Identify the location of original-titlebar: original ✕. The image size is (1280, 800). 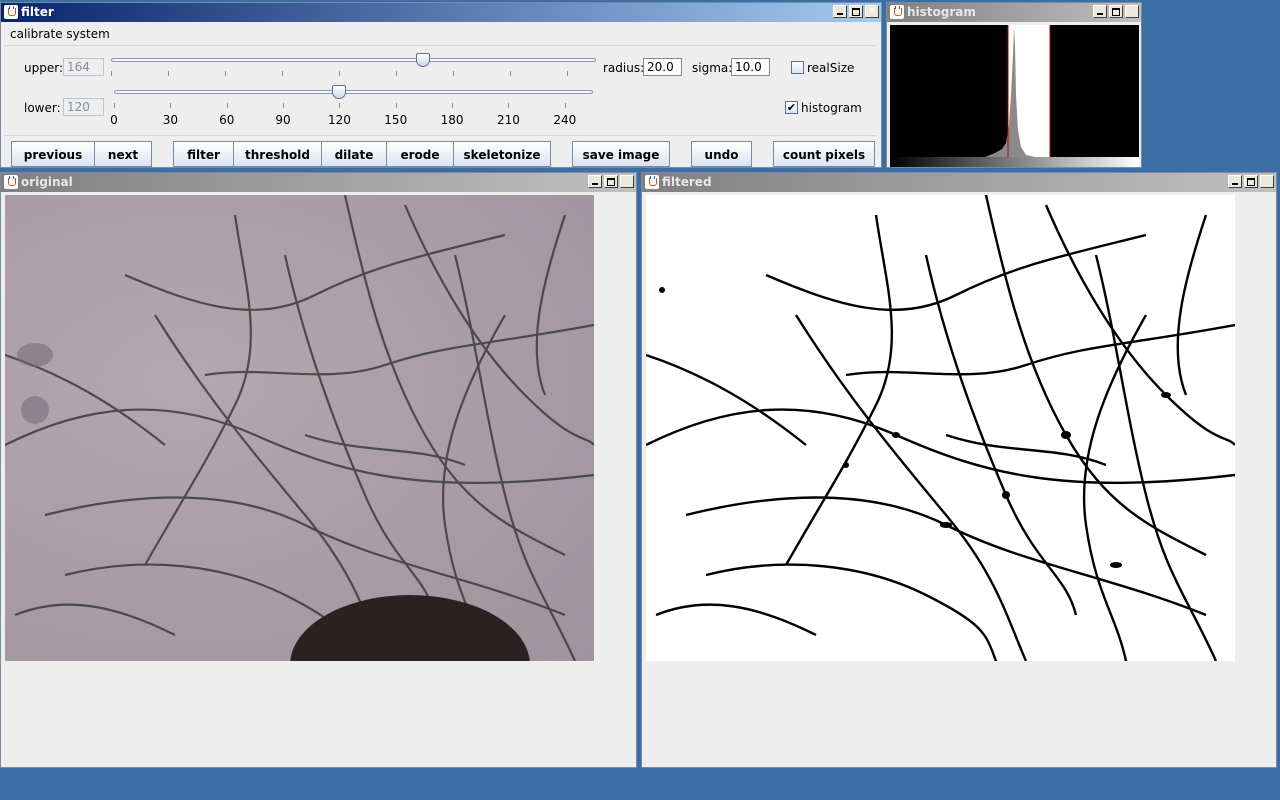
(318, 182).